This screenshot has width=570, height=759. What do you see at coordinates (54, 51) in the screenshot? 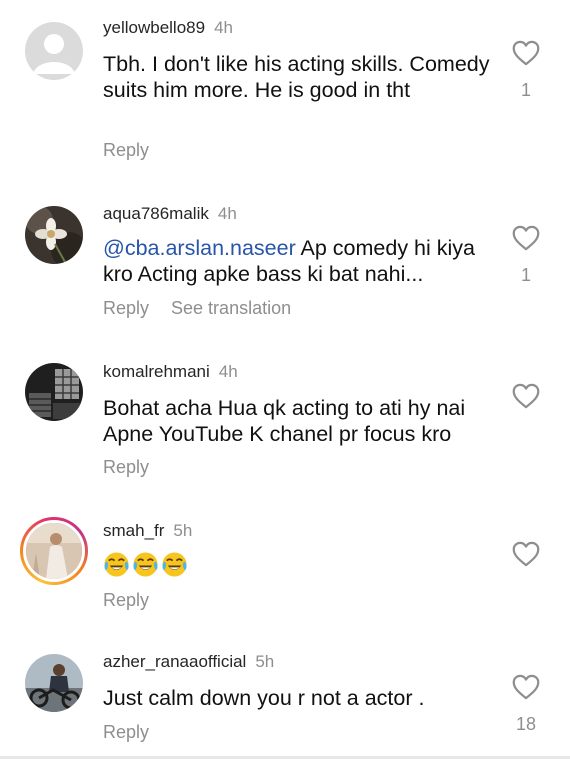
I see `default-avatar-icon` at bounding box center [54, 51].